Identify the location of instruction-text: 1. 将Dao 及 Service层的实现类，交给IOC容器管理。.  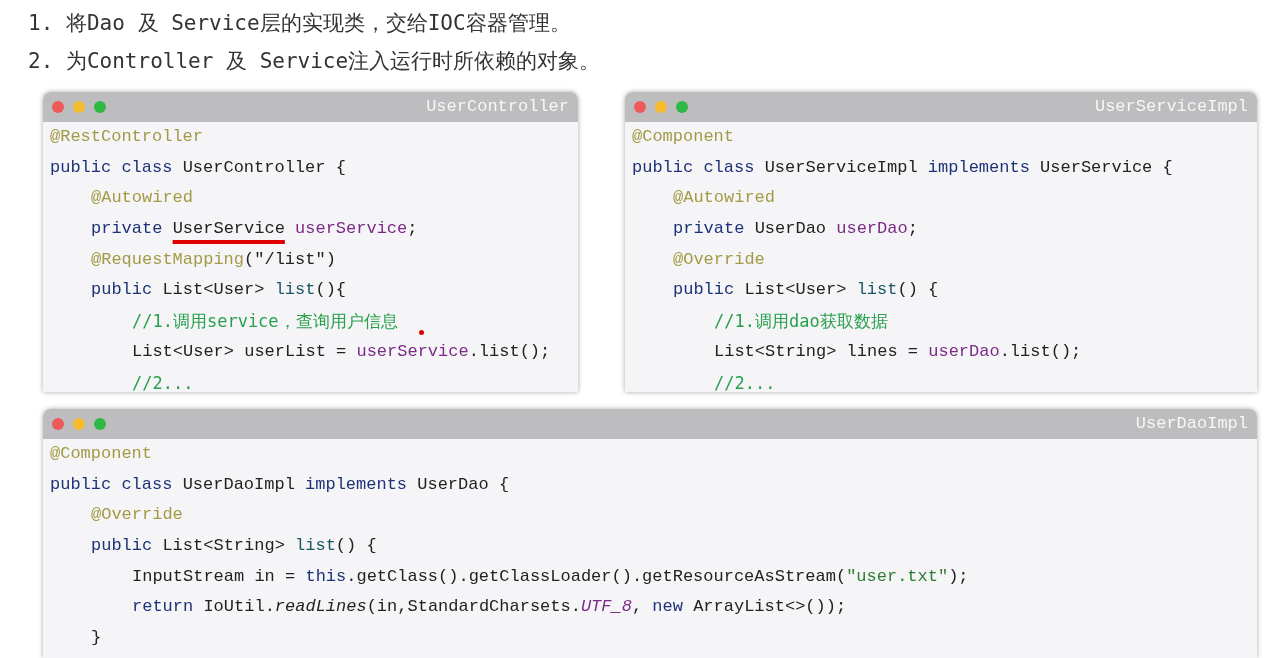
(300, 23).